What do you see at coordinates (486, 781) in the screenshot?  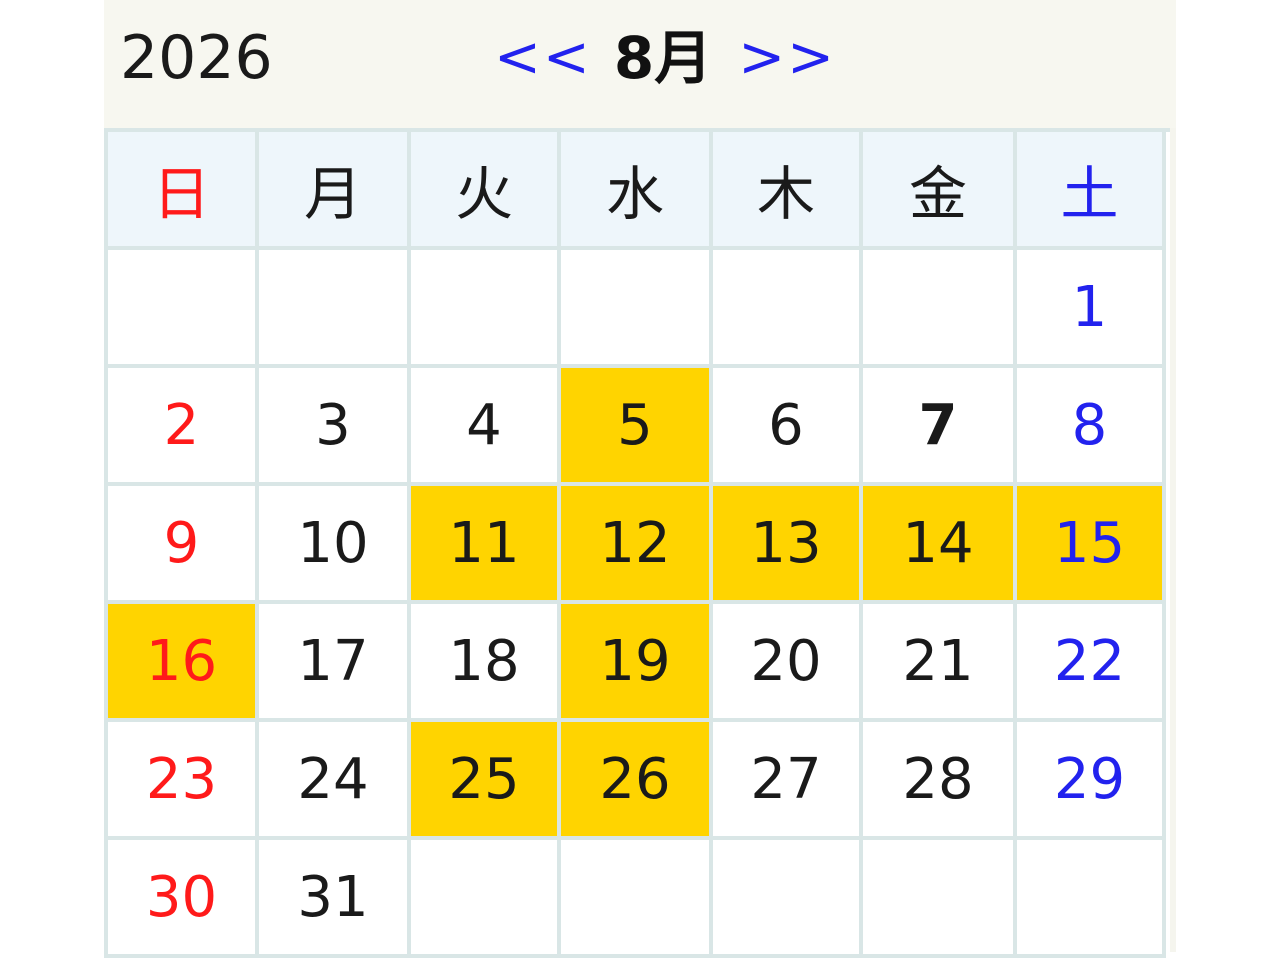 I see `day-cell: 25` at bounding box center [486, 781].